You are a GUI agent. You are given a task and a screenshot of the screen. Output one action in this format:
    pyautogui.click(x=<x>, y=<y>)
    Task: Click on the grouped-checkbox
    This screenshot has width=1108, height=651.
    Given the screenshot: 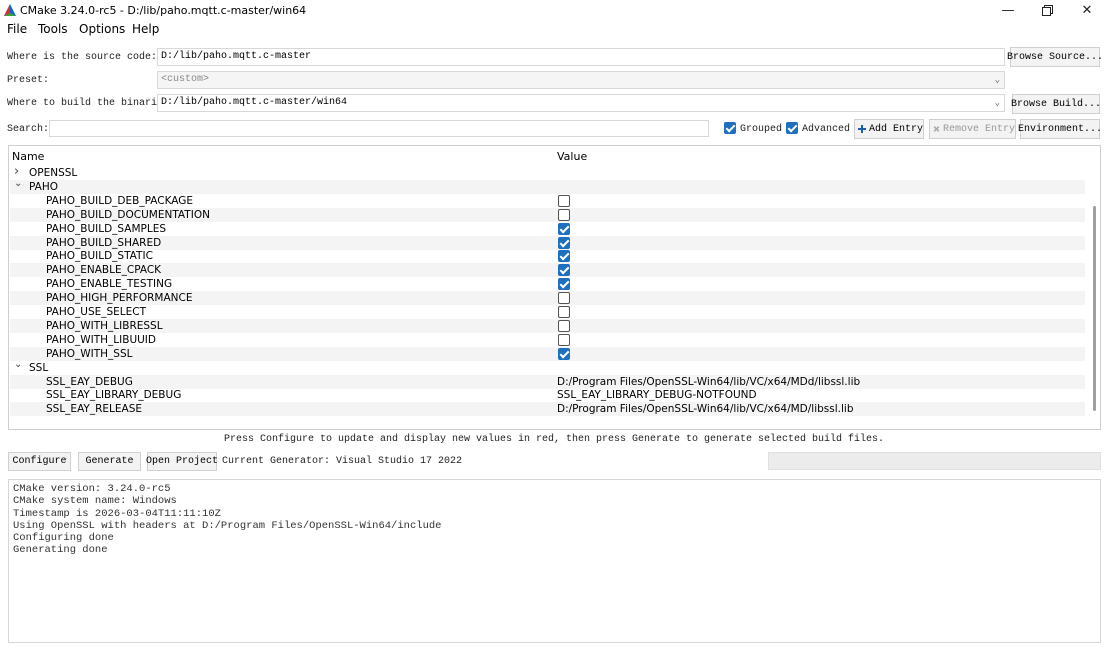 What is the action you would take?
    pyautogui.click(x=730, y=128)
    